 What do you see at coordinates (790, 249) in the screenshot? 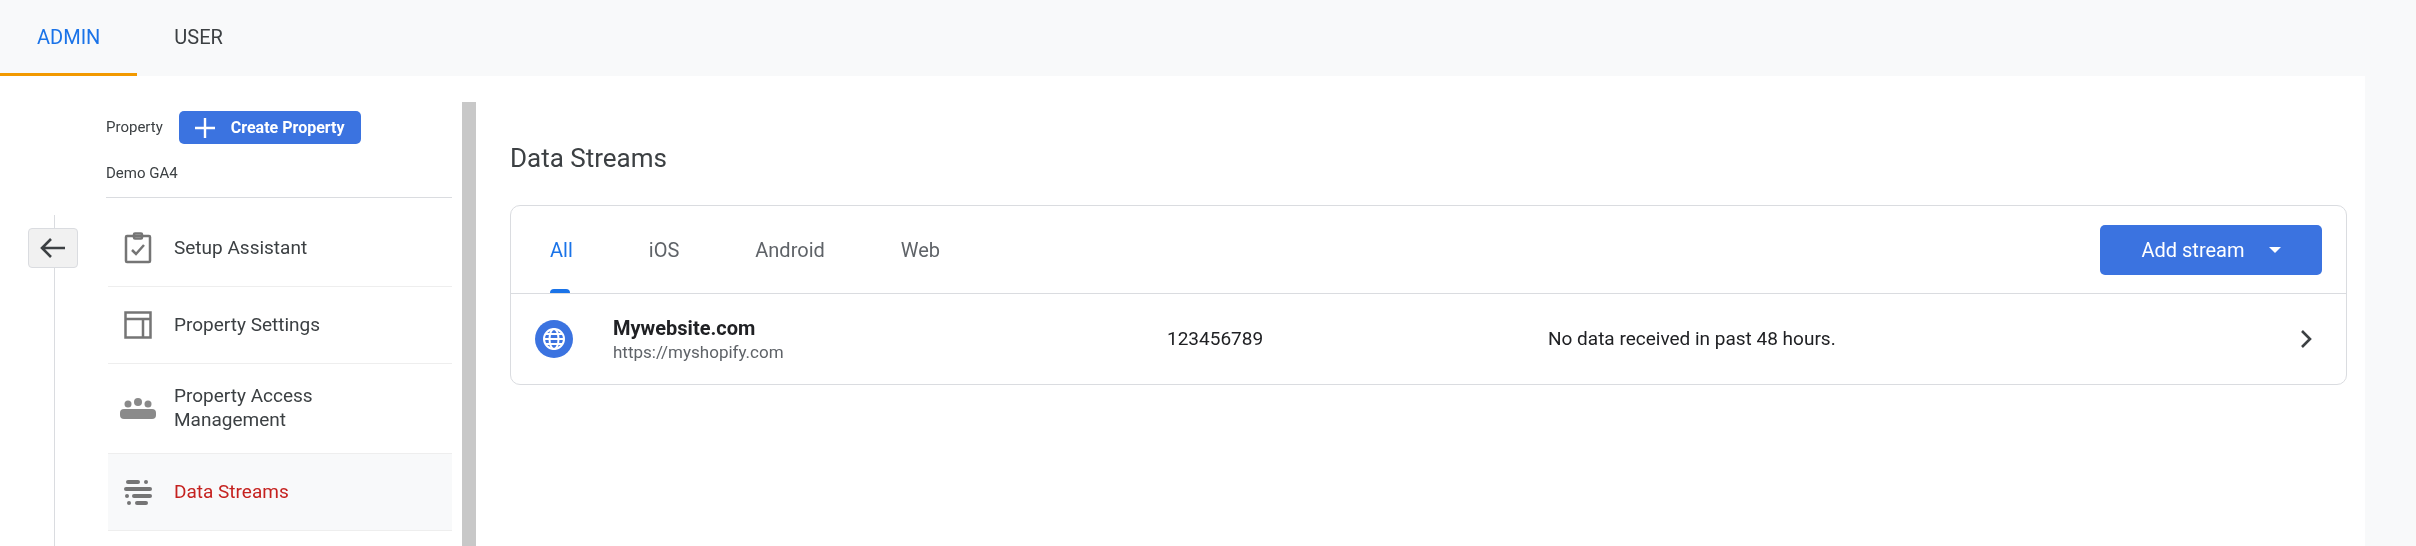
I see `stream-tab: Android` at bounding box center [790, 249].